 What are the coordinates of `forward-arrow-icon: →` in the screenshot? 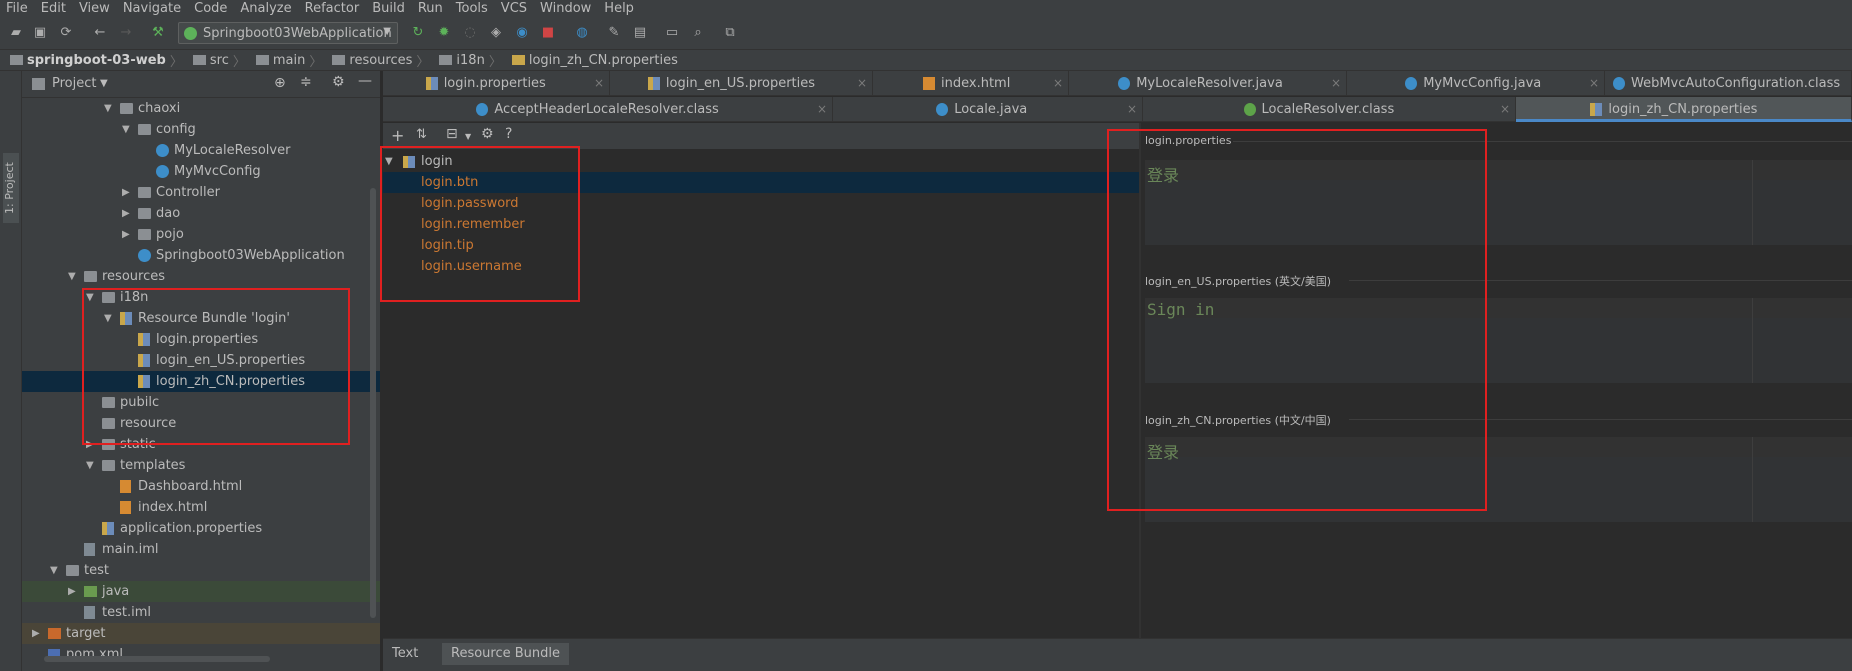 It's located at (126, 33).